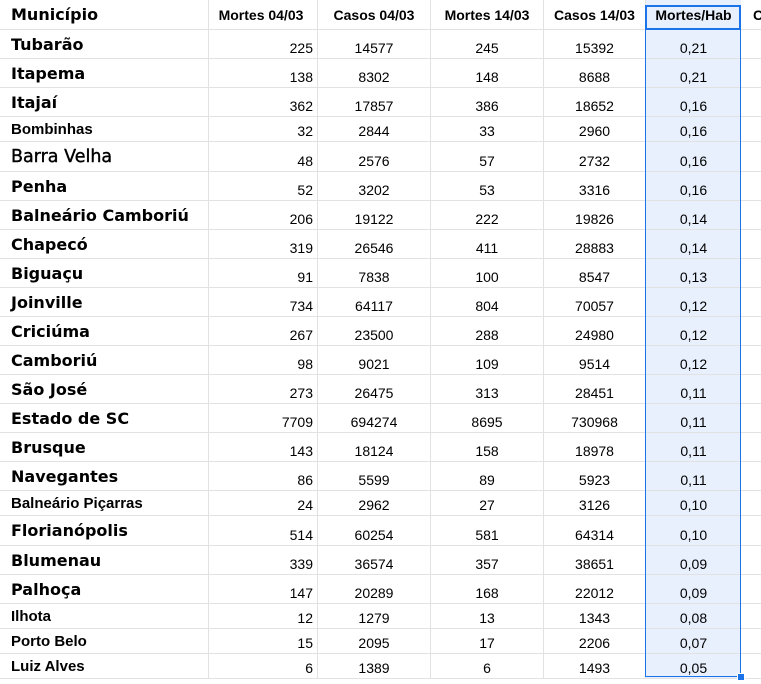 This screenshot has height=684, width=761. I want to click on cell-casos-1403: 5923, so click(595, 476).